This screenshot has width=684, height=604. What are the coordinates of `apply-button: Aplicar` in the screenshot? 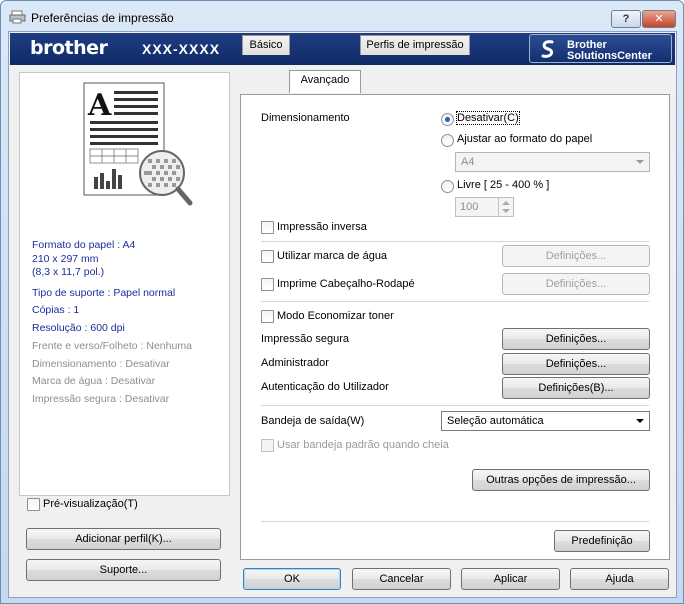 It's located at (510, 579).